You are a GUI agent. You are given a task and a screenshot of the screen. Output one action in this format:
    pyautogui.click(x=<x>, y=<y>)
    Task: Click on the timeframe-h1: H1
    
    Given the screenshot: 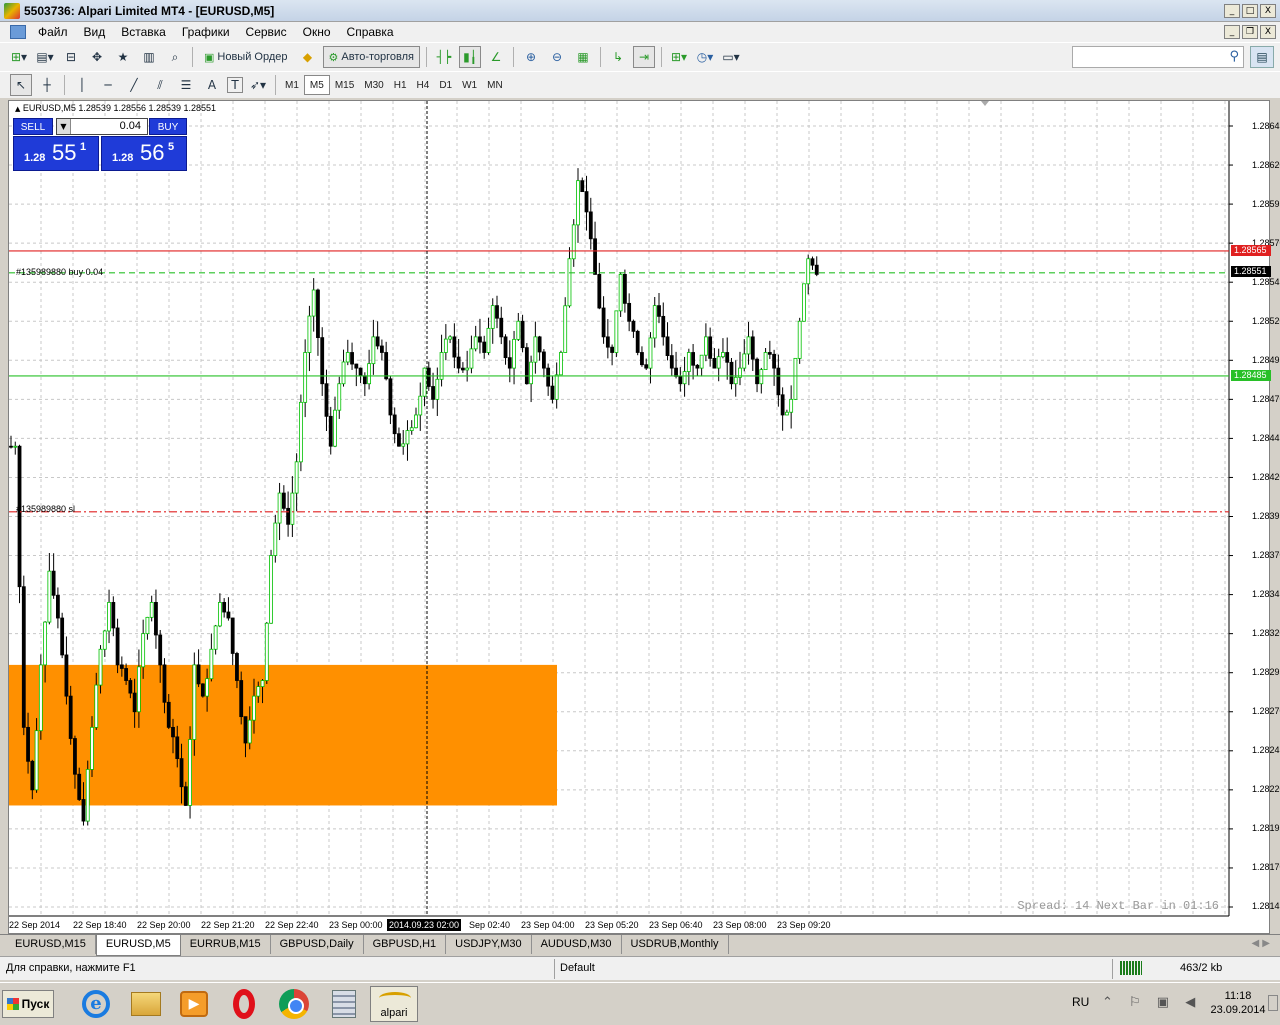 What is the action you would take?
    pyautogui.click(x=400, y=85)
    